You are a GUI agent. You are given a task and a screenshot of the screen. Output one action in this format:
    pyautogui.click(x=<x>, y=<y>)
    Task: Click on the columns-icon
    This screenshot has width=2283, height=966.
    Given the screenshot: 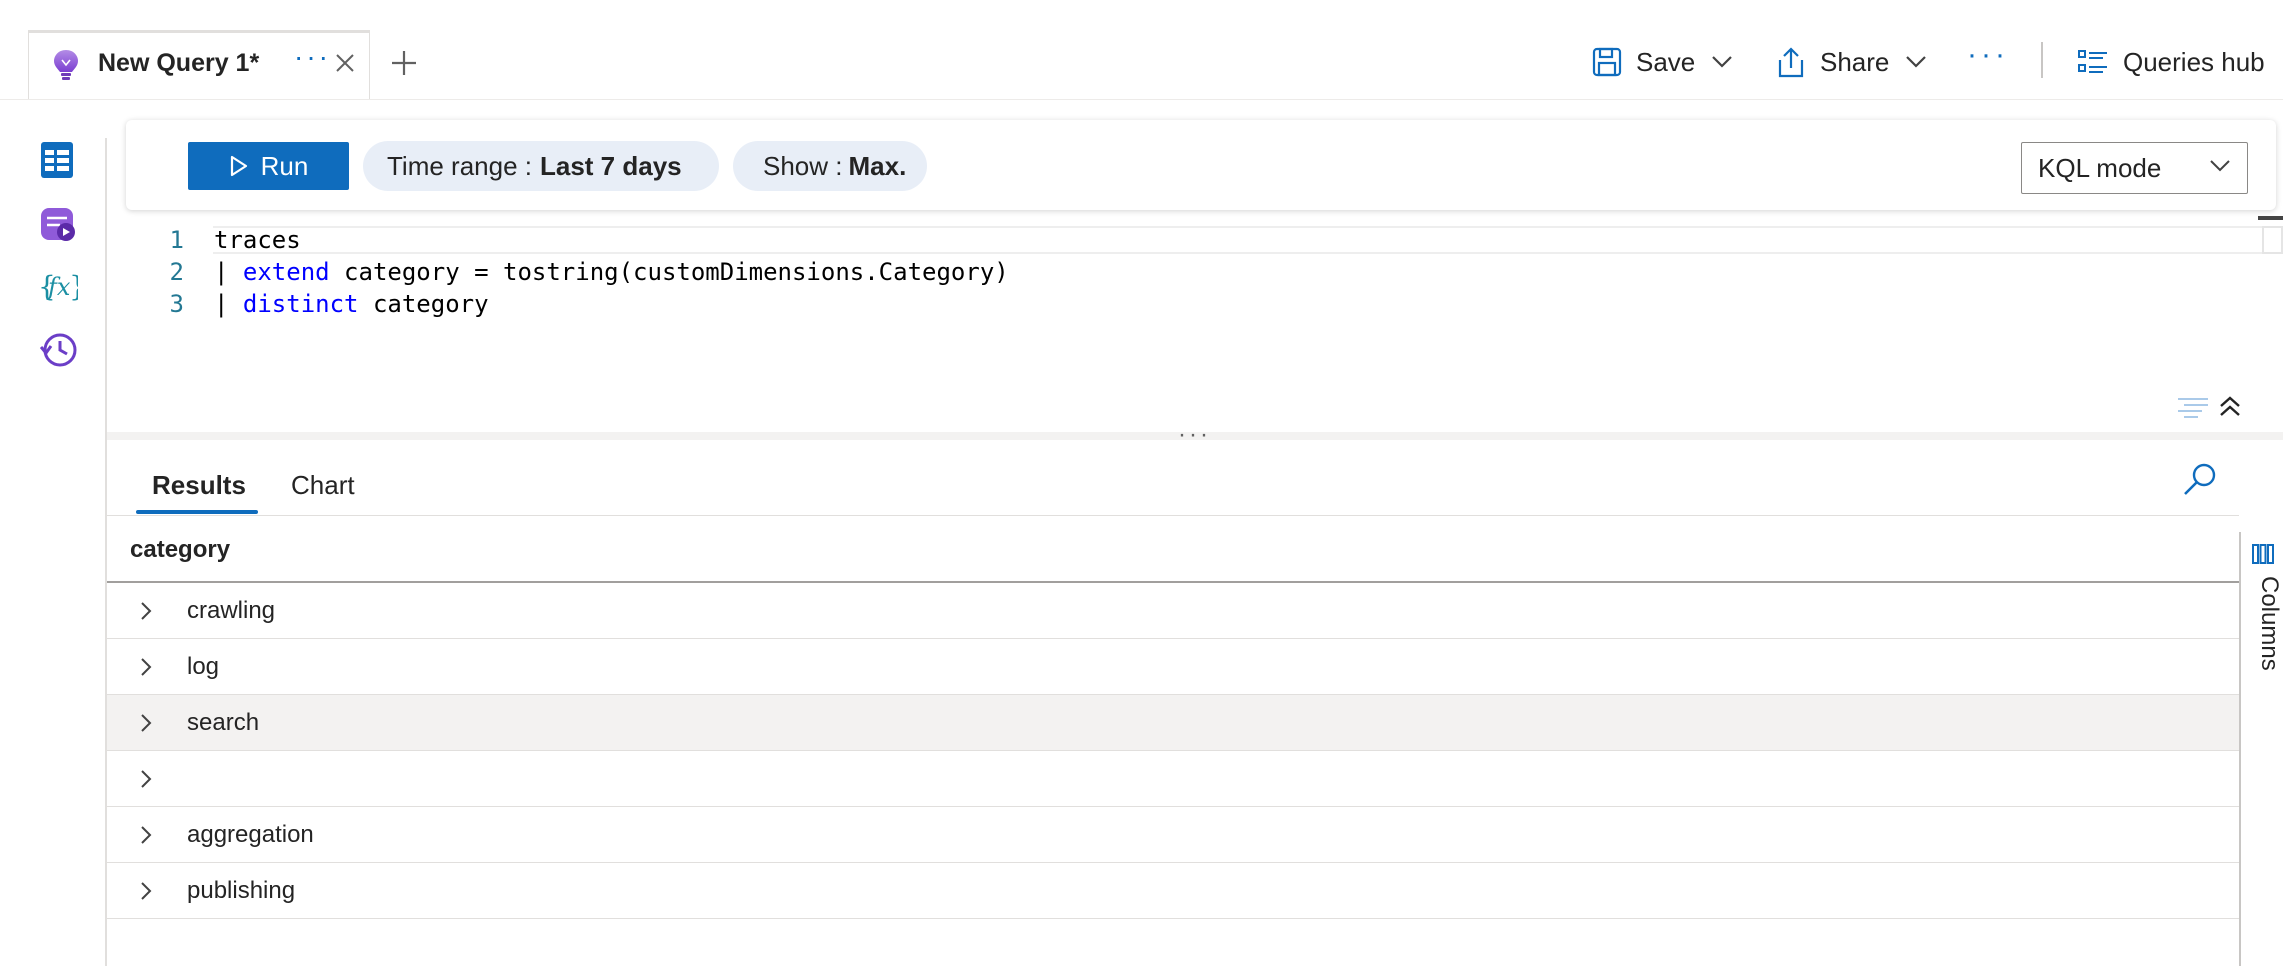 What is the action you would take?
    pyautogui.click(x=2263, y=554)
    